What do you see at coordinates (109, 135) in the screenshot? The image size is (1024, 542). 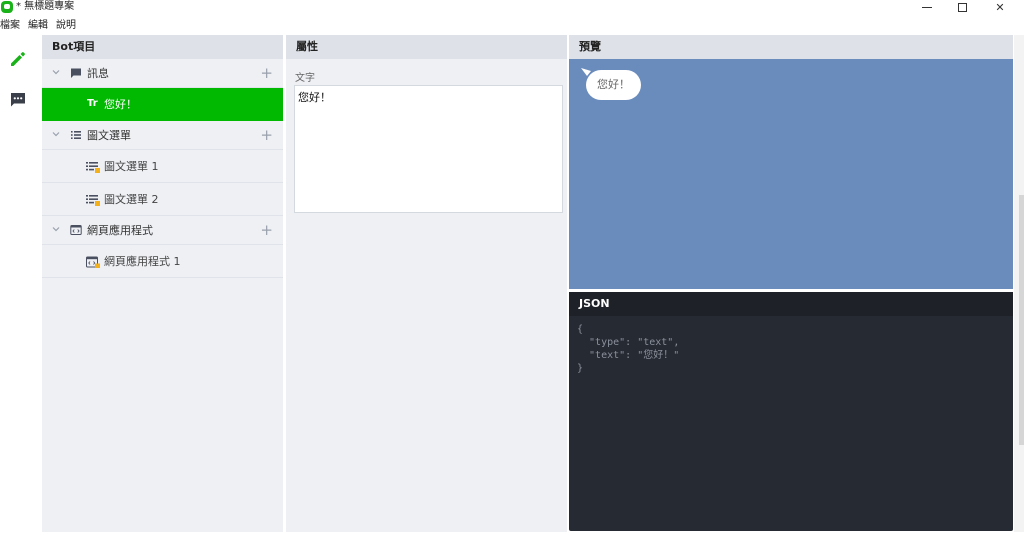 I see `group-label: 圖文選單` at bounding box center [109, 135].